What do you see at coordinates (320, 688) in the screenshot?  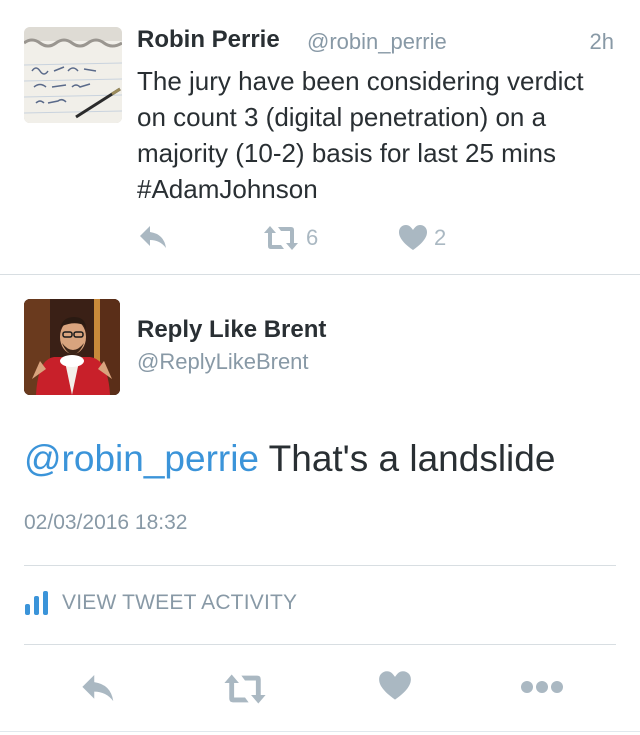 I see `tweet-action-bar` at bounding box center [320, 688].